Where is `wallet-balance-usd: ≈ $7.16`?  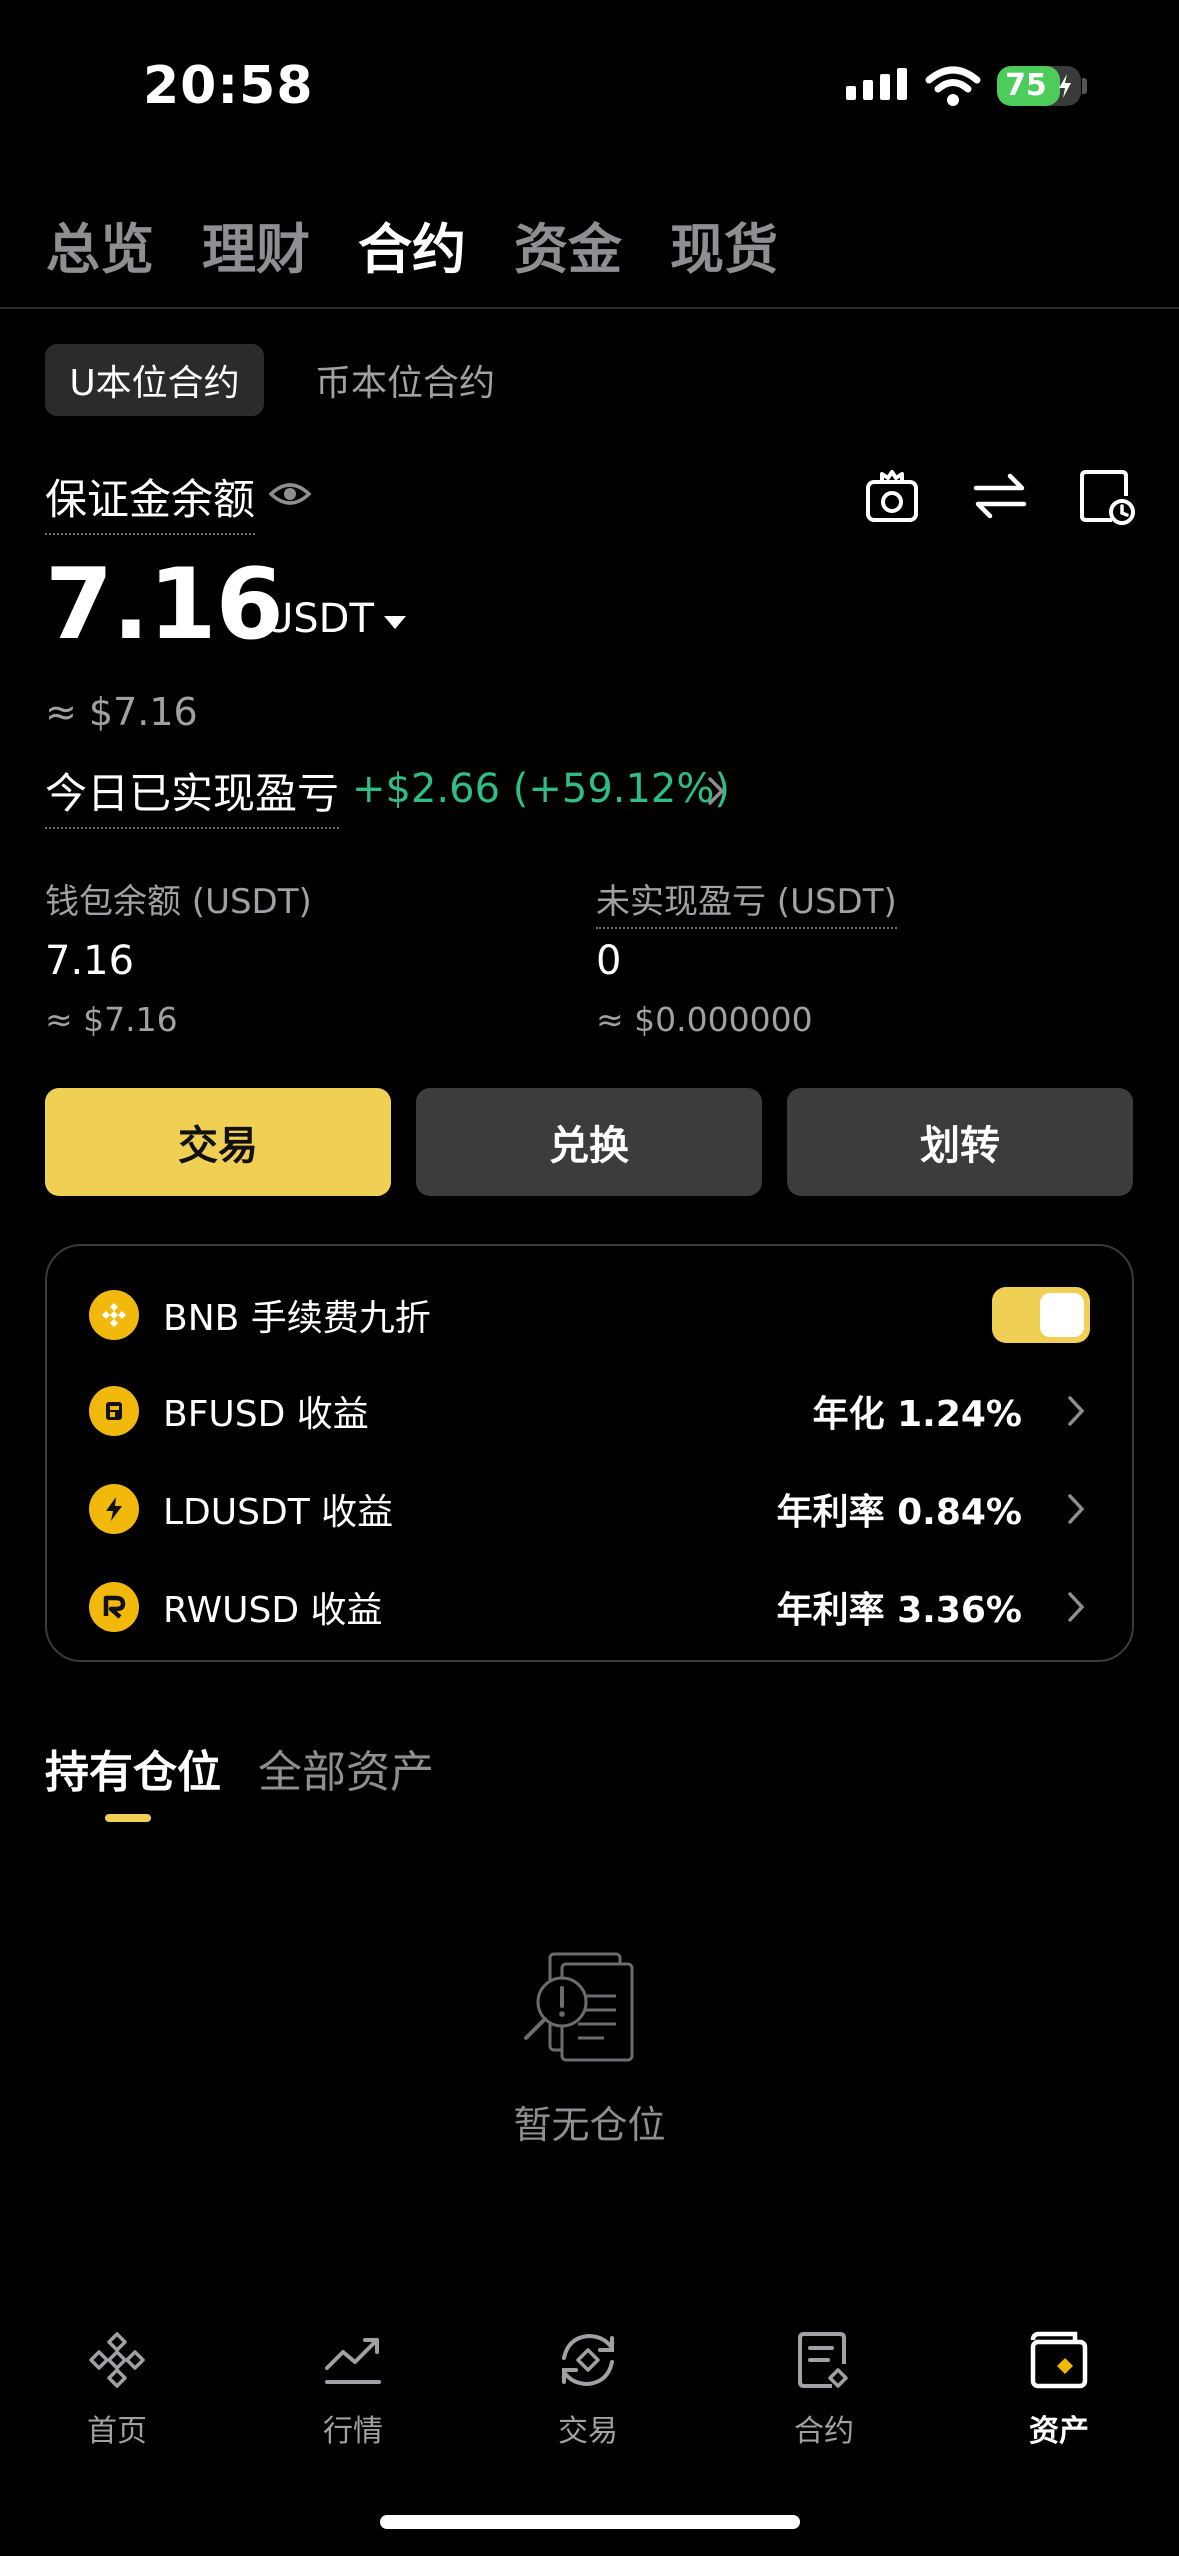 wallet-balance-usd: ≈ $7.16 is located at coordinates (111, 1019).